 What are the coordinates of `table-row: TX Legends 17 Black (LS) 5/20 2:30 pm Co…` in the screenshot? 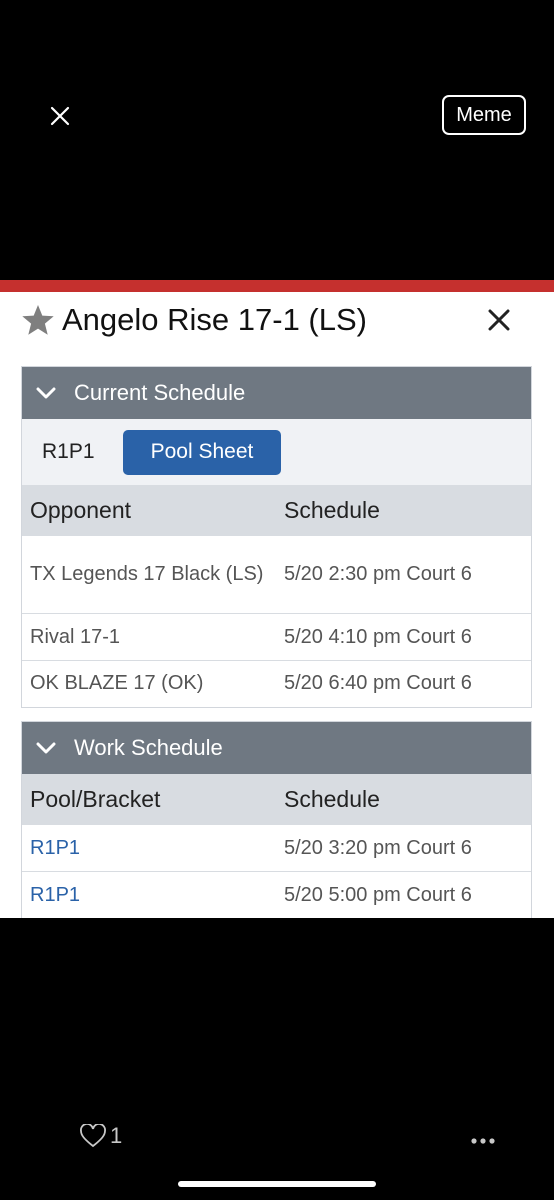 It's located at (276, 574).